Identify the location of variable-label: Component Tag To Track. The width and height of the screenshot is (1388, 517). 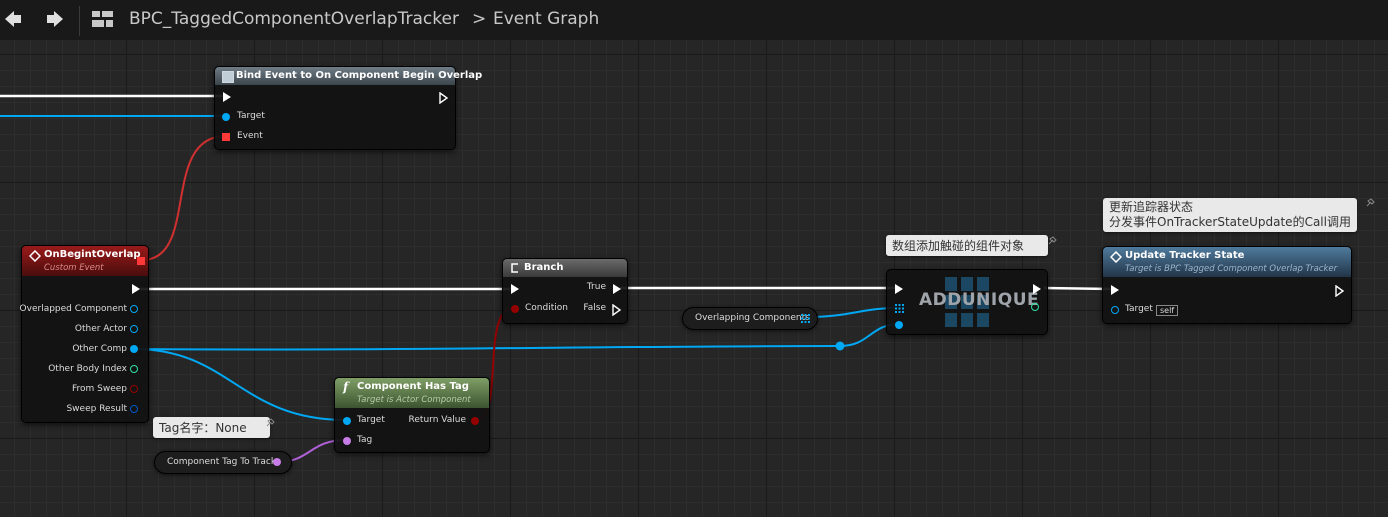
(222, 462).